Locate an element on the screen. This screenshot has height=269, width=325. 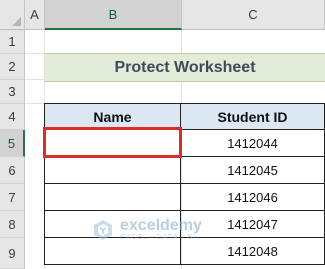
column-header-c: C is located at coordinates (253, 15).